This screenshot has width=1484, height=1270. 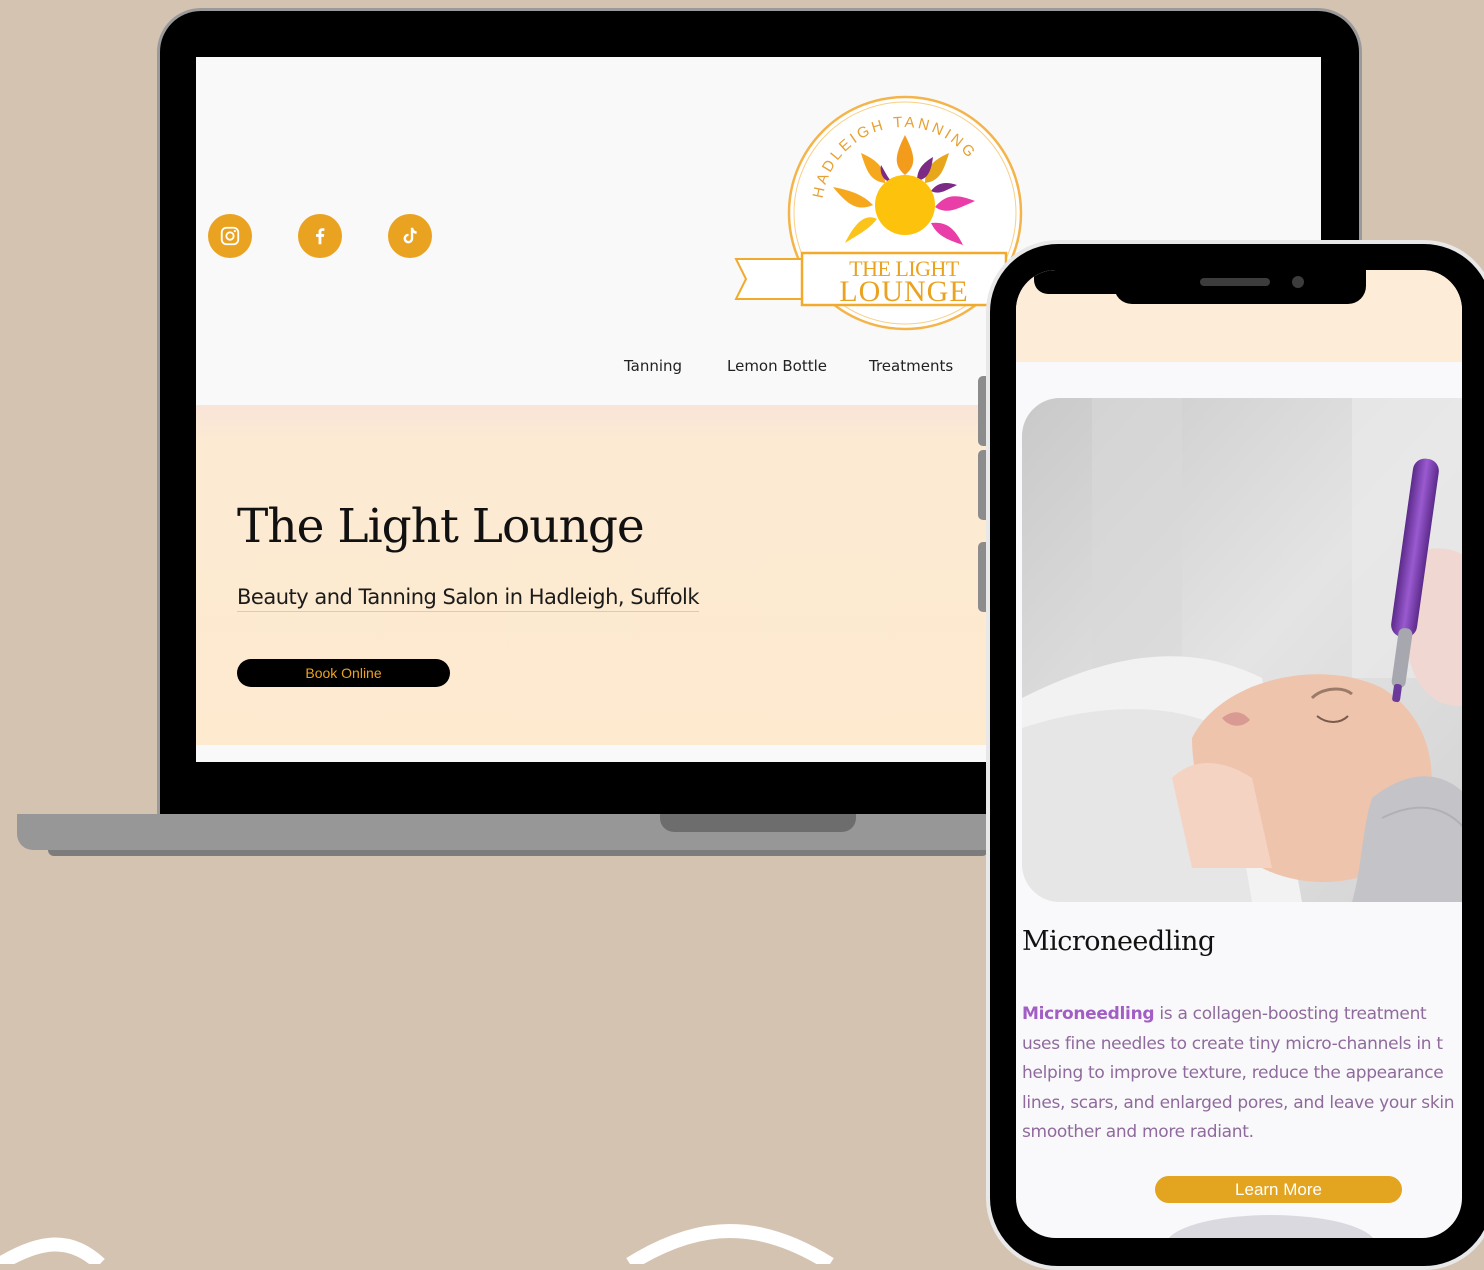 What do you see at coordinates (1235, 282) in the screenshot?
I see `phone-speaker` at bounding box center [1235, 282].